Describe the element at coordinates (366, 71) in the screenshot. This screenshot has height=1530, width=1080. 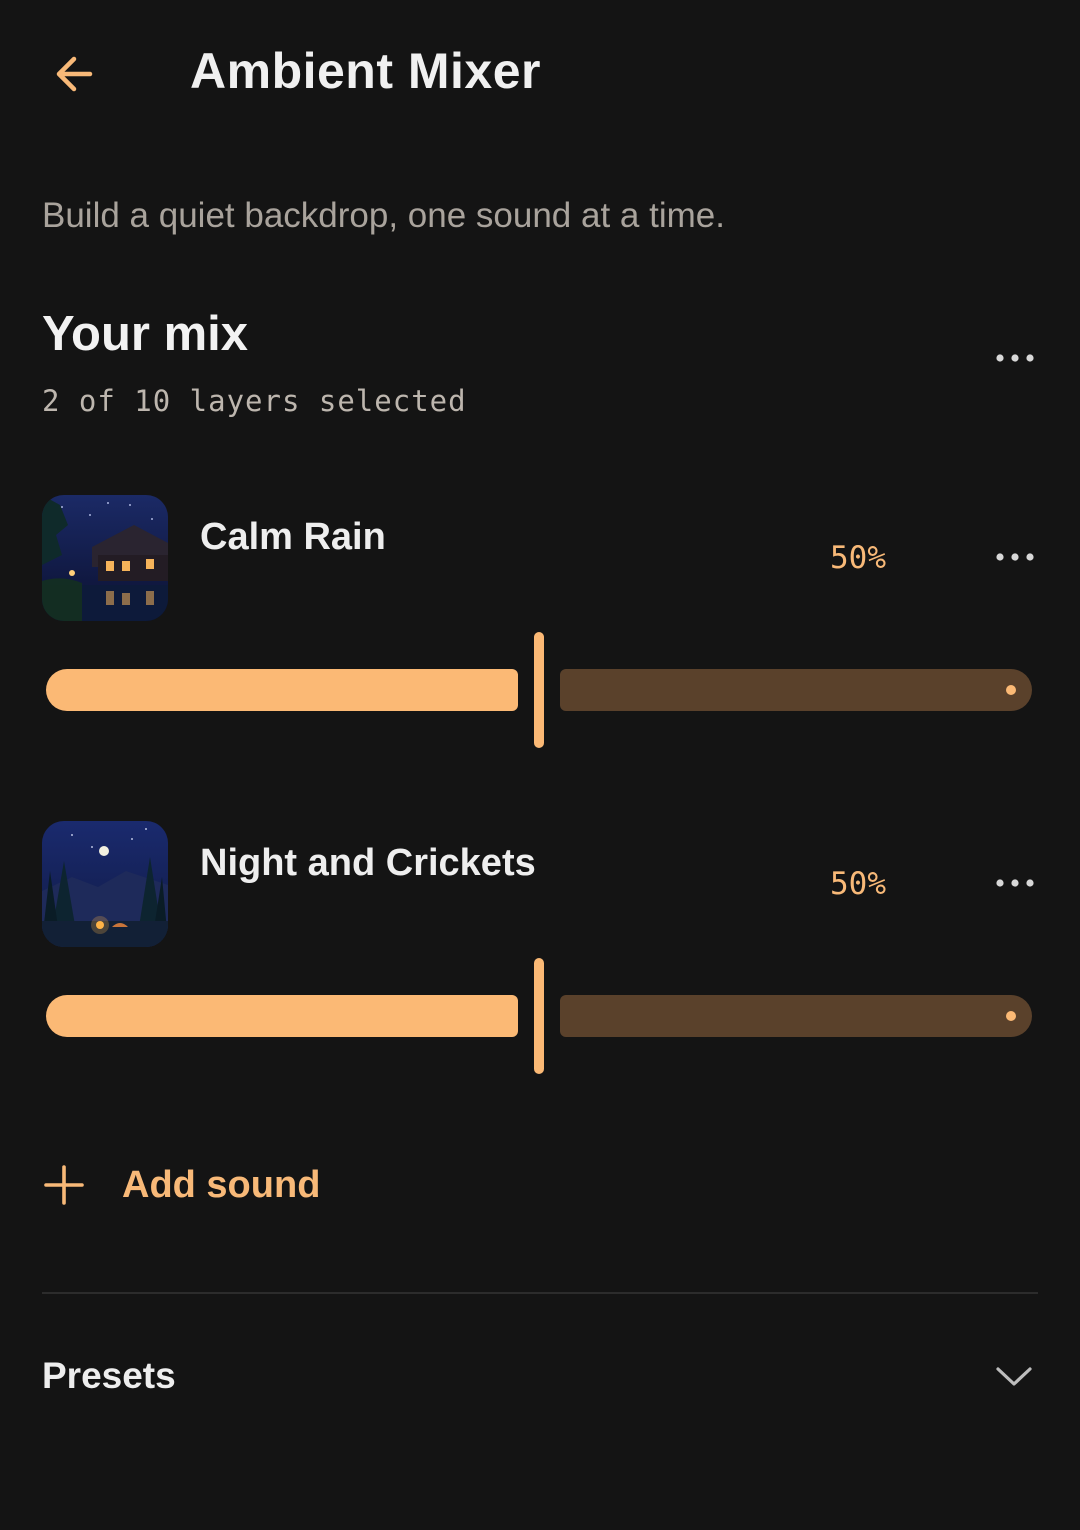
I see `page-title: Ambient Mixer` at that location.